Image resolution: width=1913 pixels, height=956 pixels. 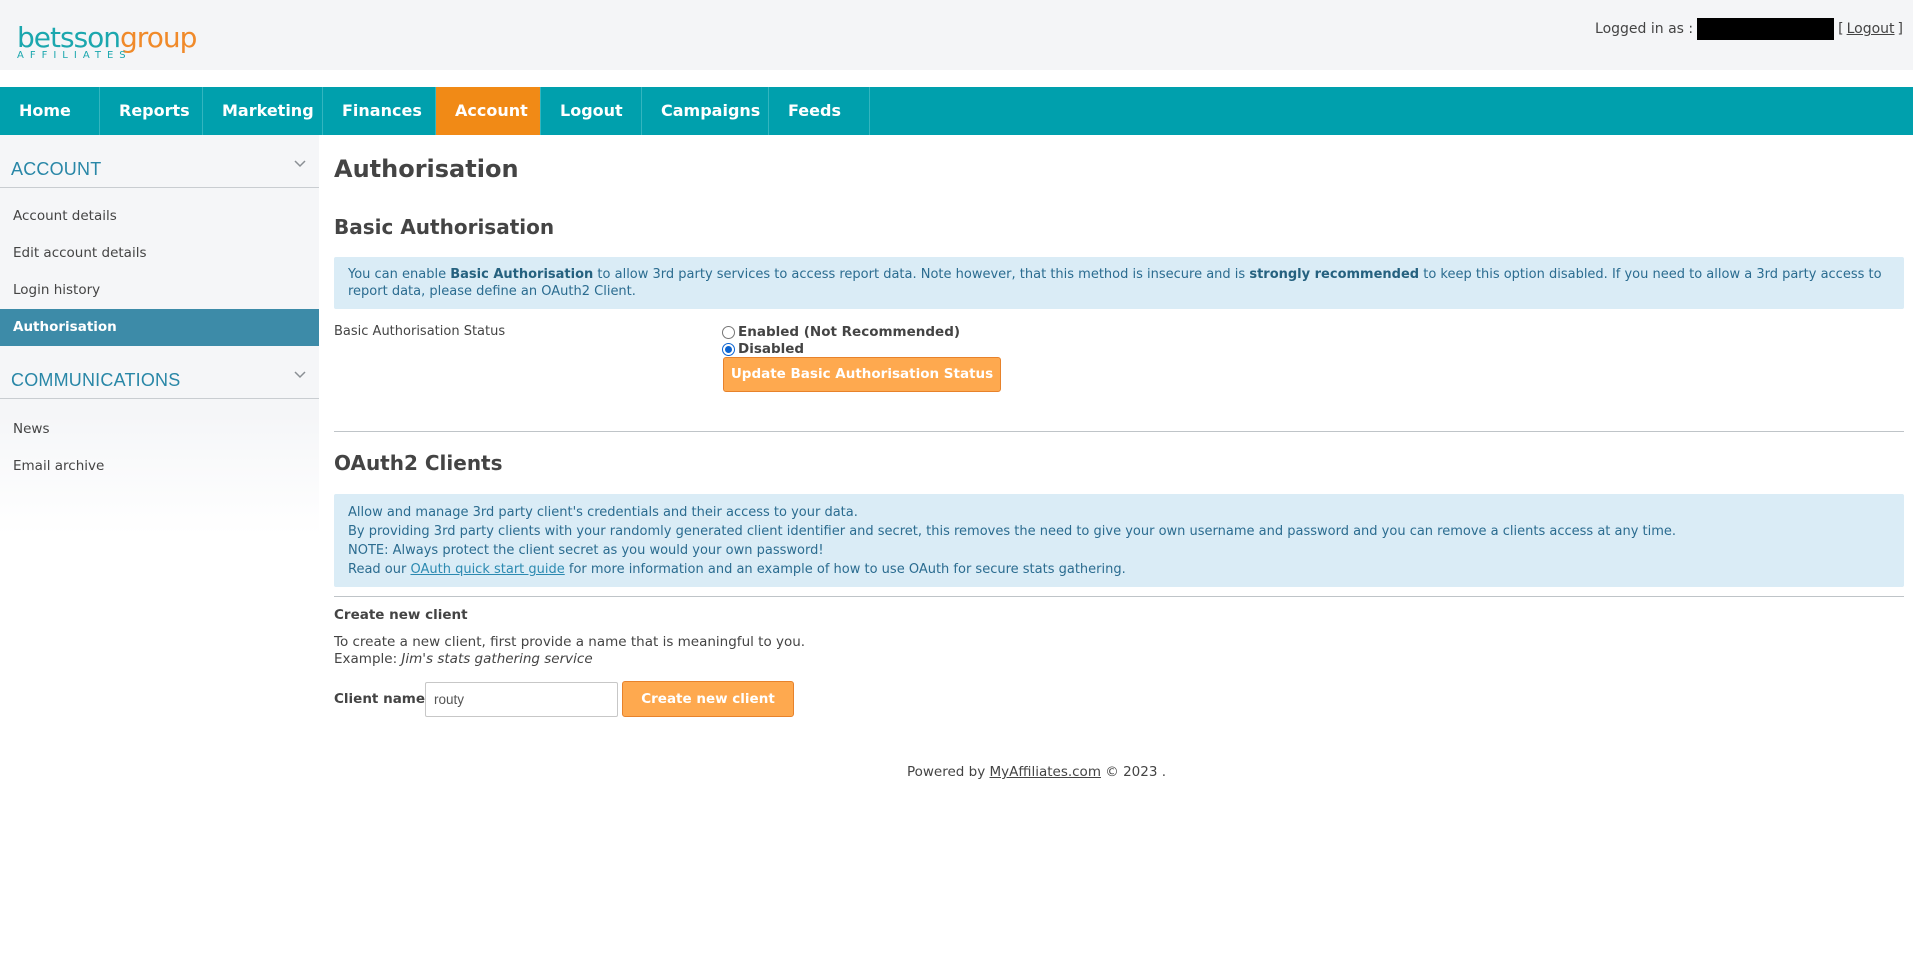 I want to click on client-name-label: Client name:, so click(x=382, y=699).